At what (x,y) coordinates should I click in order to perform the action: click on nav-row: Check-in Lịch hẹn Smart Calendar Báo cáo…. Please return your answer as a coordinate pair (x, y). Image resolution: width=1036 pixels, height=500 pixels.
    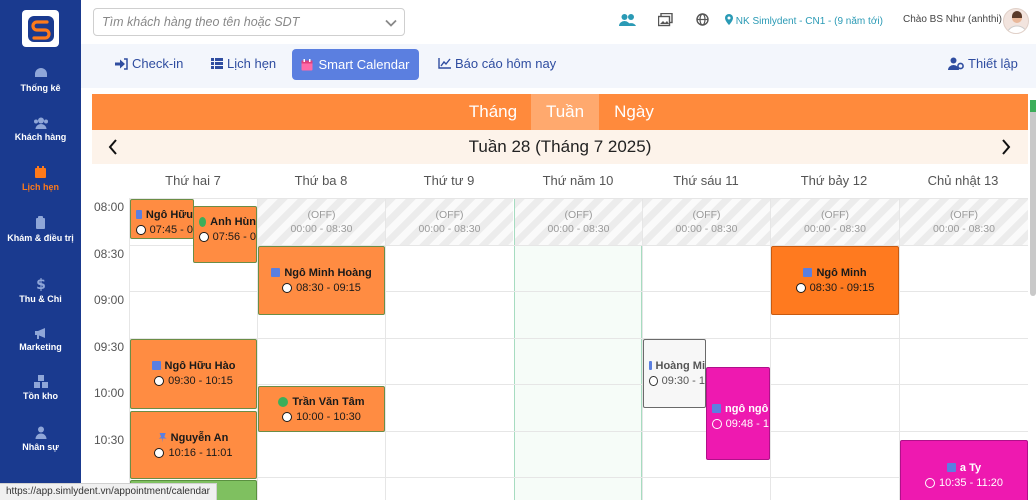
    Looking at the image, I should click on (558, 66).